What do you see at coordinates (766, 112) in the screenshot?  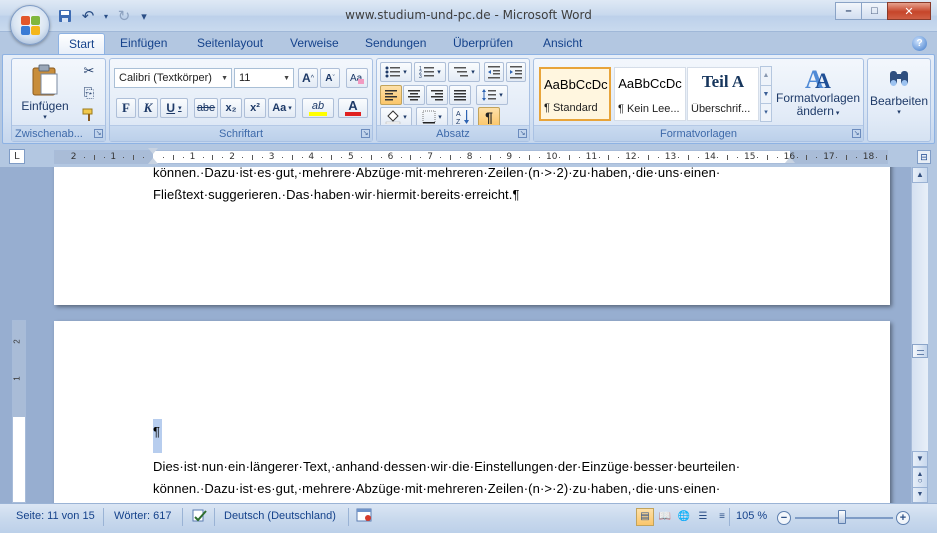 I see `styles-more-icon: ▾` at bounding box center [766, 112].